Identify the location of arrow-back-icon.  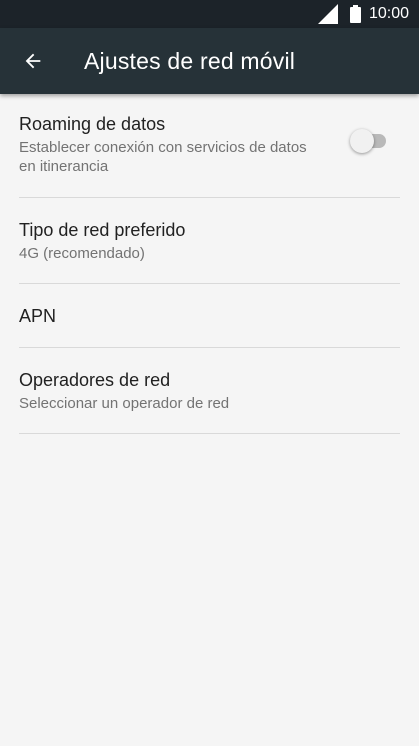
(33, 61).